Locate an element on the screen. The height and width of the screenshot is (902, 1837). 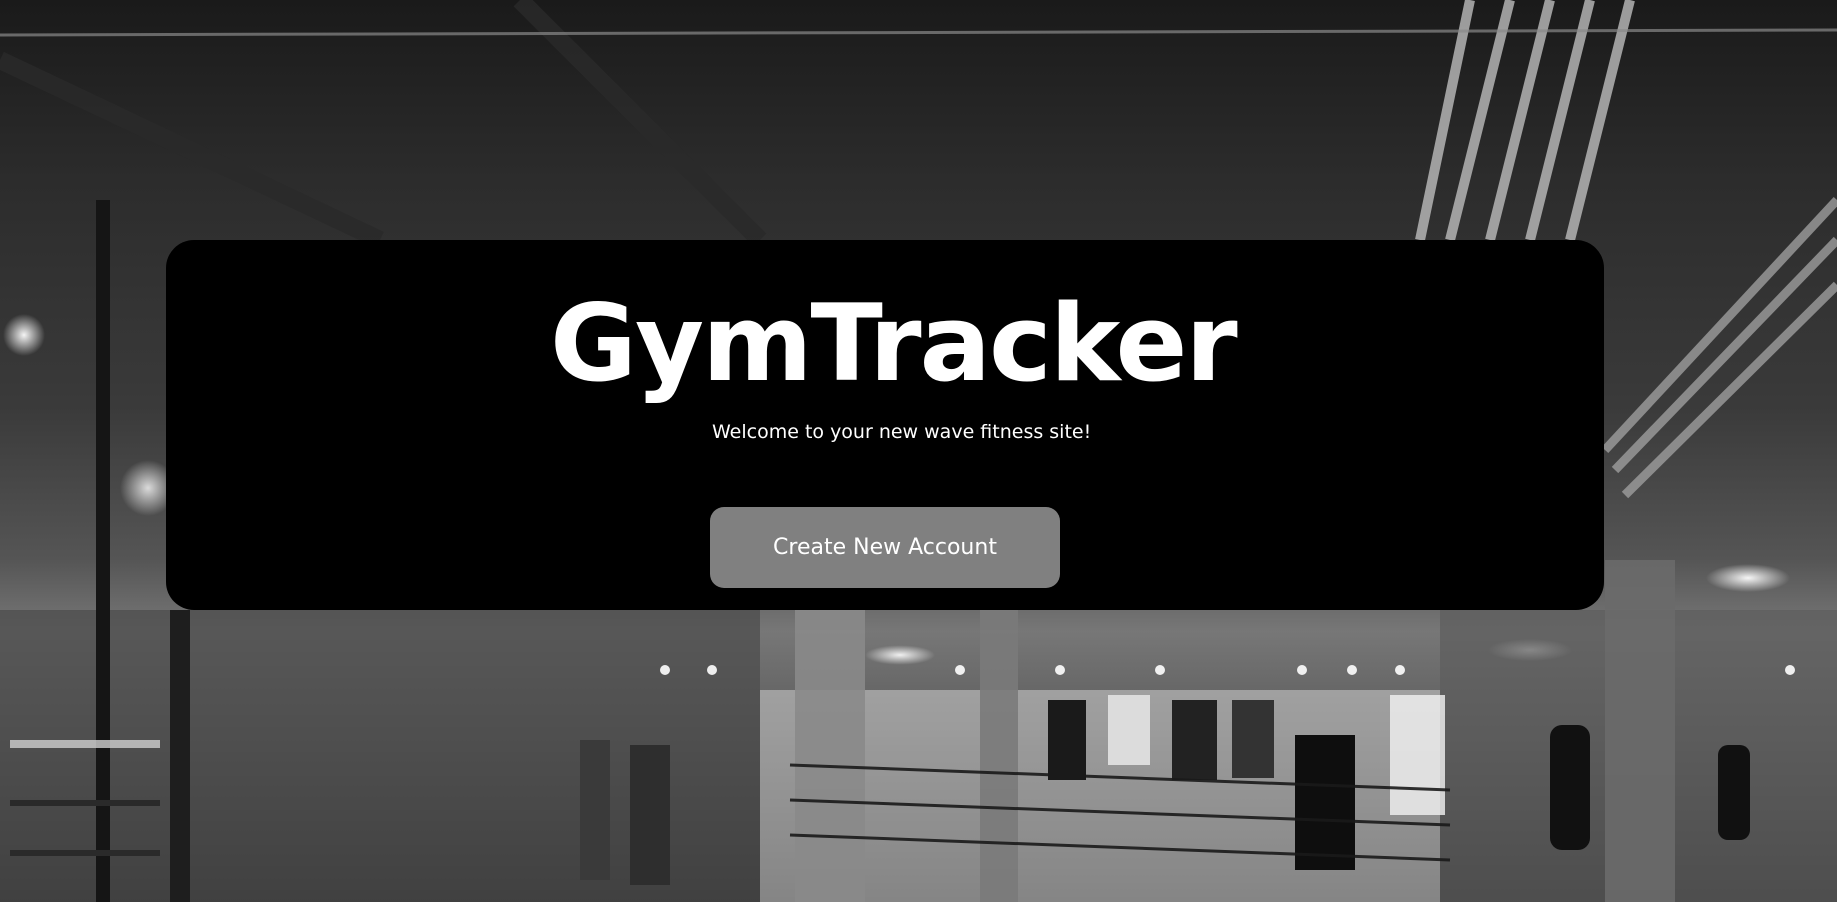
create-account-button: Create New Account is located at coordinates (885, 547).